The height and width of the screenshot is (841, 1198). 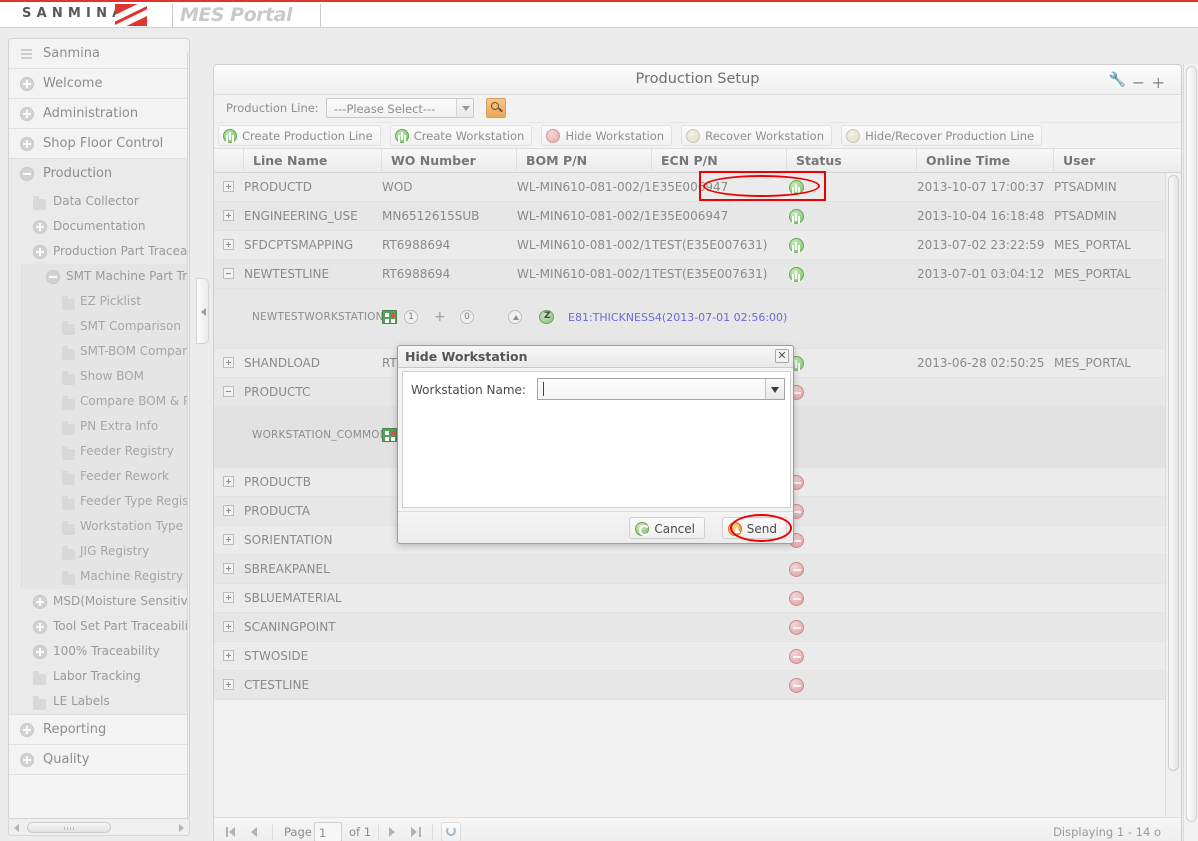 I want to click on cancel-button: Cancel, so click(x=667, y=528).